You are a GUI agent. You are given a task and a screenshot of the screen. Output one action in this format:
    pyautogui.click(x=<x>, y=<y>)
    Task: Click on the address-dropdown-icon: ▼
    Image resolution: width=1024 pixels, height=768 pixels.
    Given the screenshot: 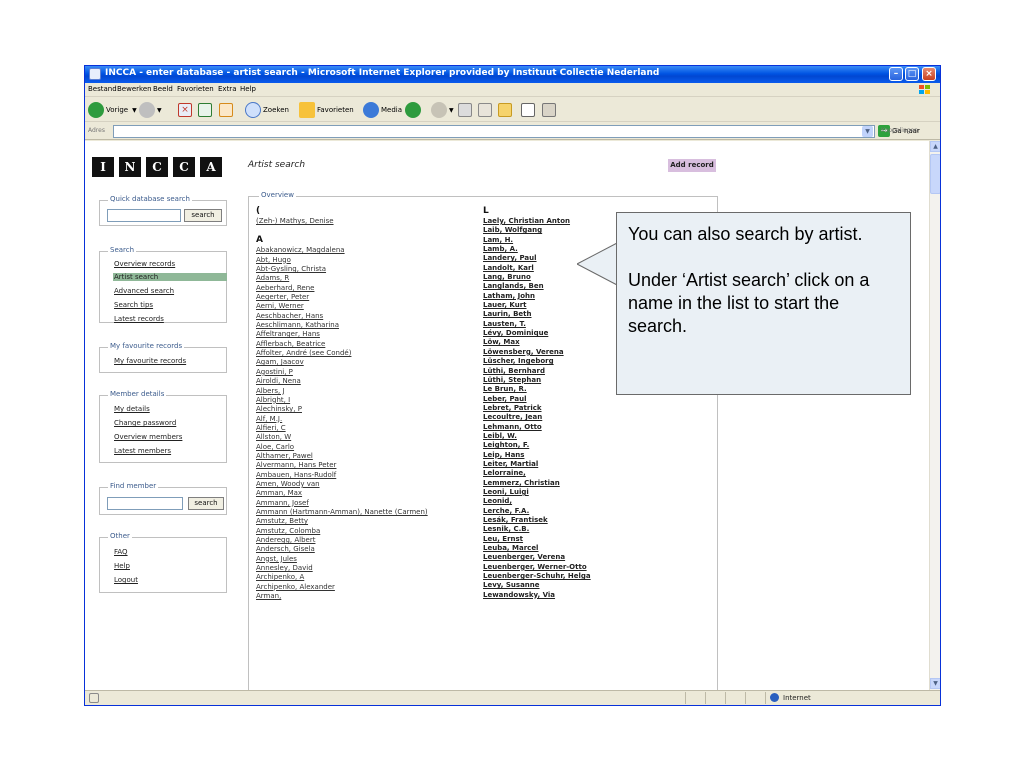 What is the action you would take?
    pyautogui.click(x=867, y=131)
    